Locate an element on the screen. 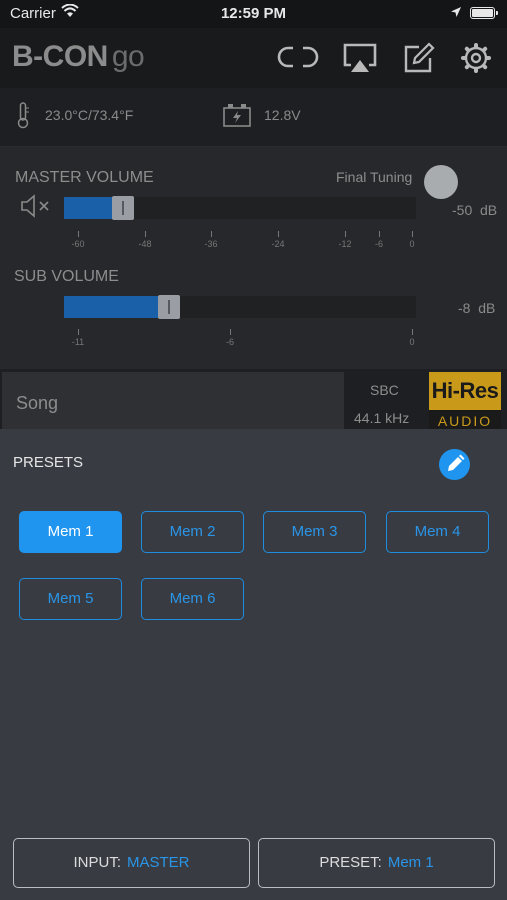  final-tuning-toggle is located at coordinates (441, 182).